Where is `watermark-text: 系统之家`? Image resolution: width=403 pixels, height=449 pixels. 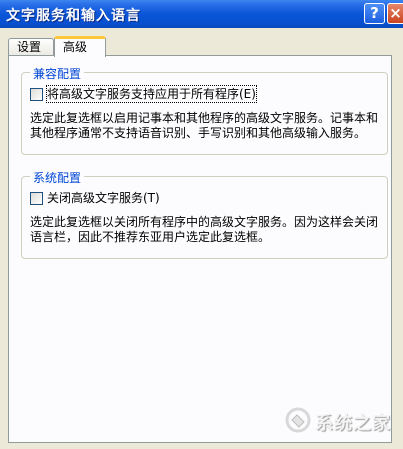
watermark-text: 系统之家 is located at coordinates (353, 423).